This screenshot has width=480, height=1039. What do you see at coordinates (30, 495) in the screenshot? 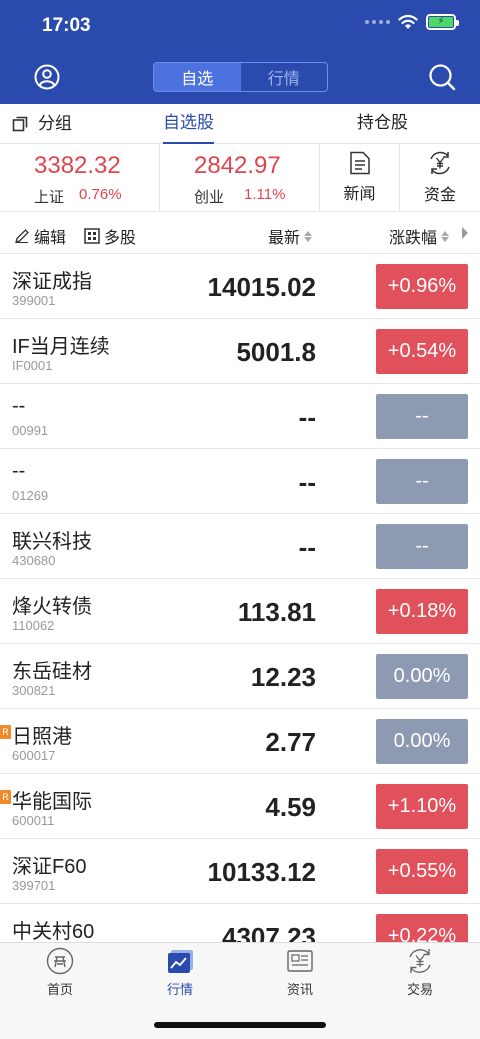
I see `stock-code: 01269` at bounding box center [30, 495].